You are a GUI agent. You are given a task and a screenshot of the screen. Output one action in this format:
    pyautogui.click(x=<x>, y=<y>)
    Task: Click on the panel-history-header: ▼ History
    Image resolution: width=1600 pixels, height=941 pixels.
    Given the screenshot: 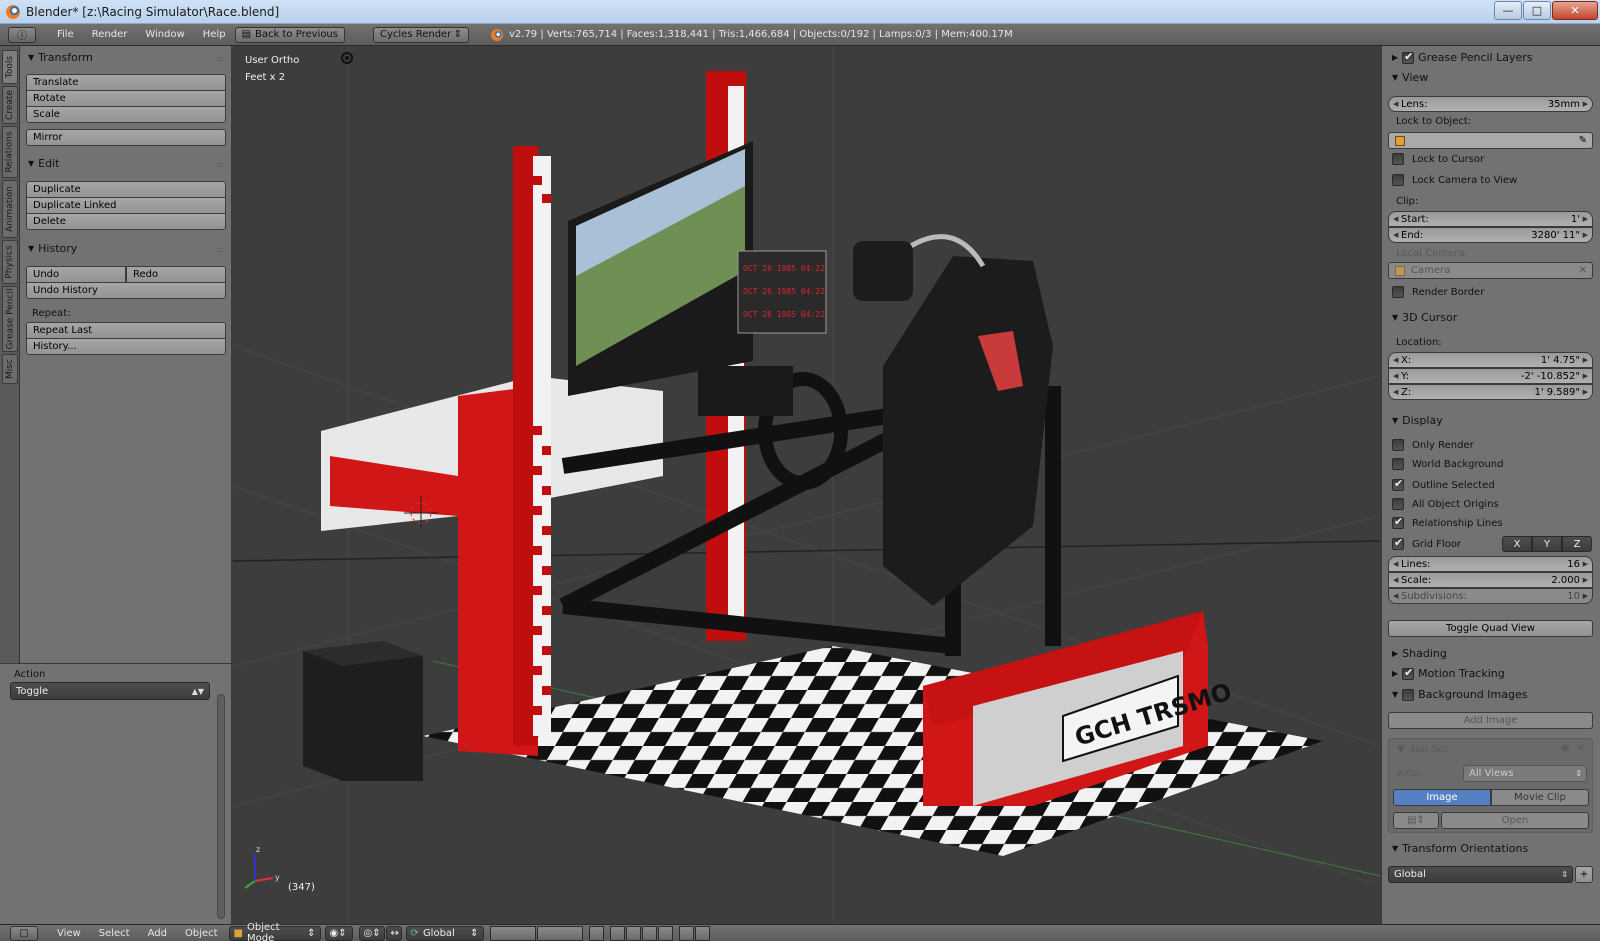 What is the action you would take?
    pyautogui.click(x=52, y=248)
    